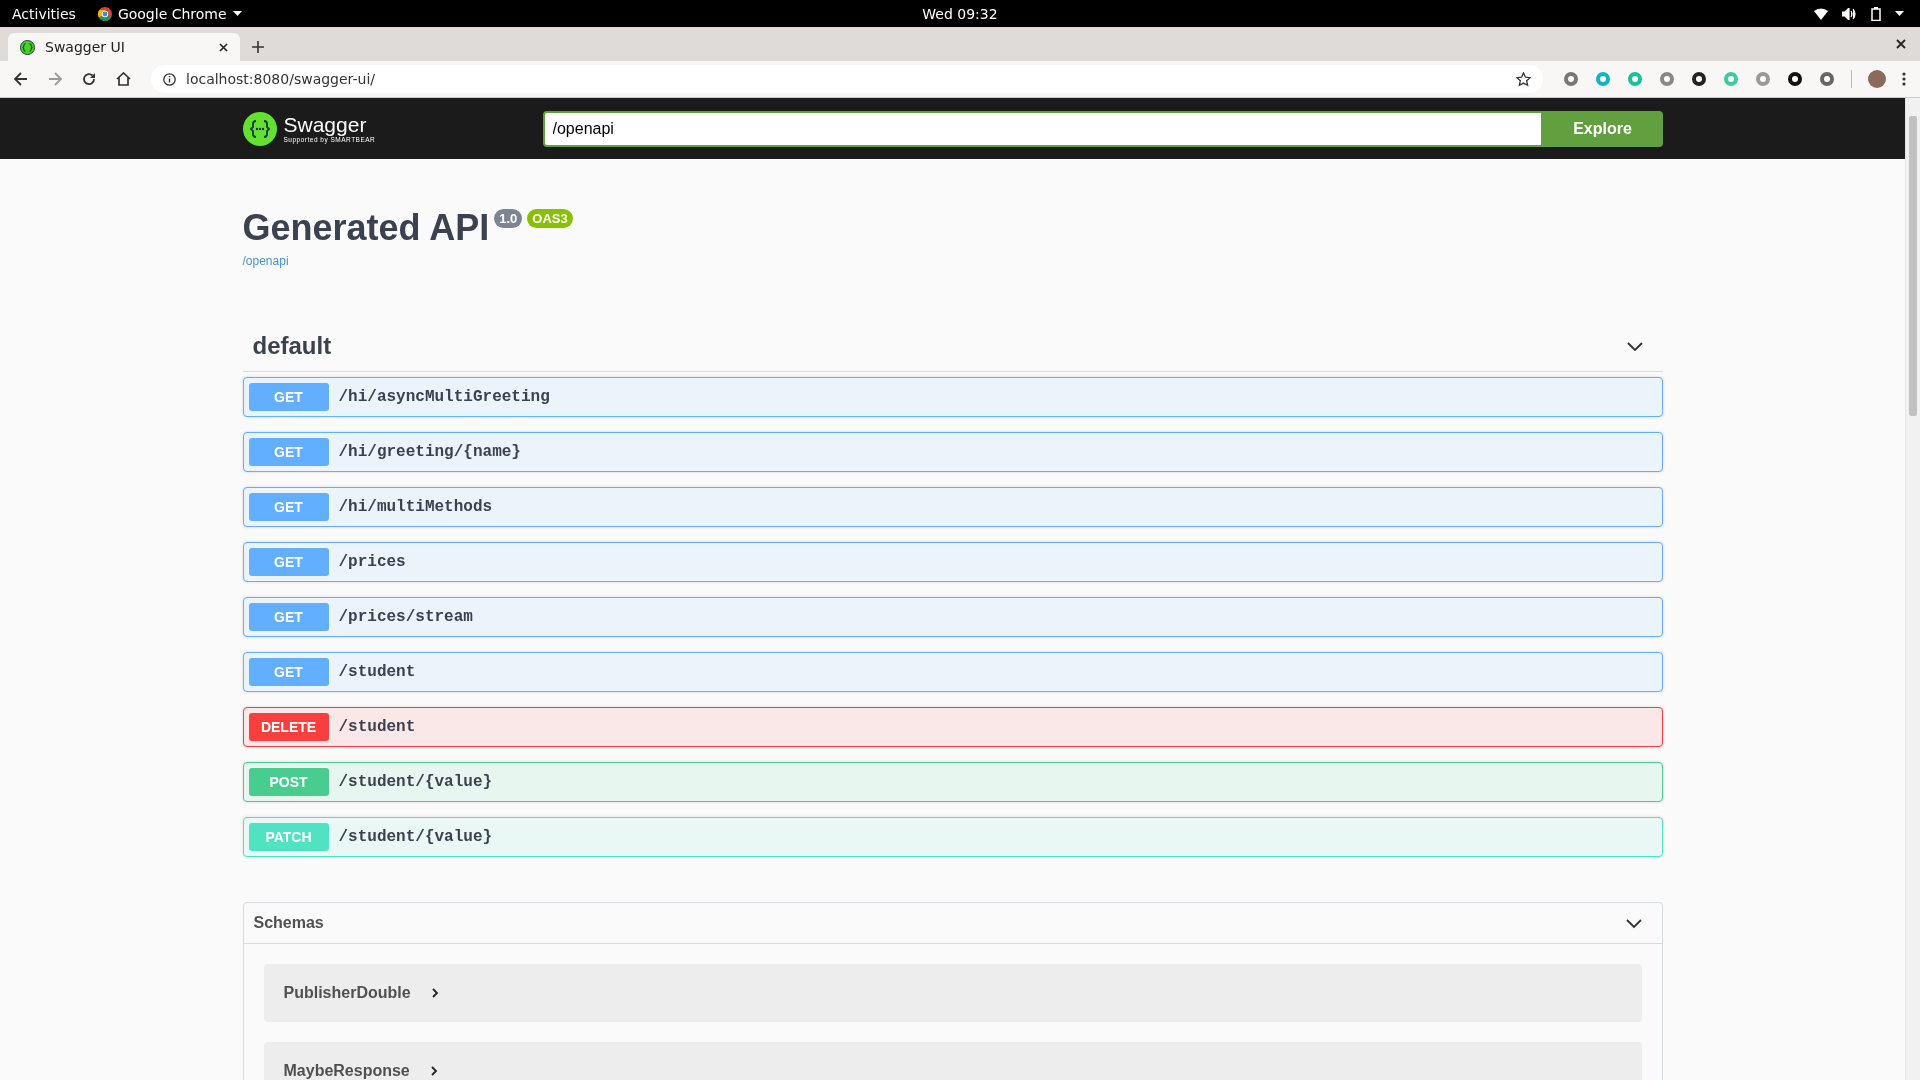  What do you see at coordinates (288, 782) in the screenshot?
I see `method-badge: POST` at bounding box center [288, 782].